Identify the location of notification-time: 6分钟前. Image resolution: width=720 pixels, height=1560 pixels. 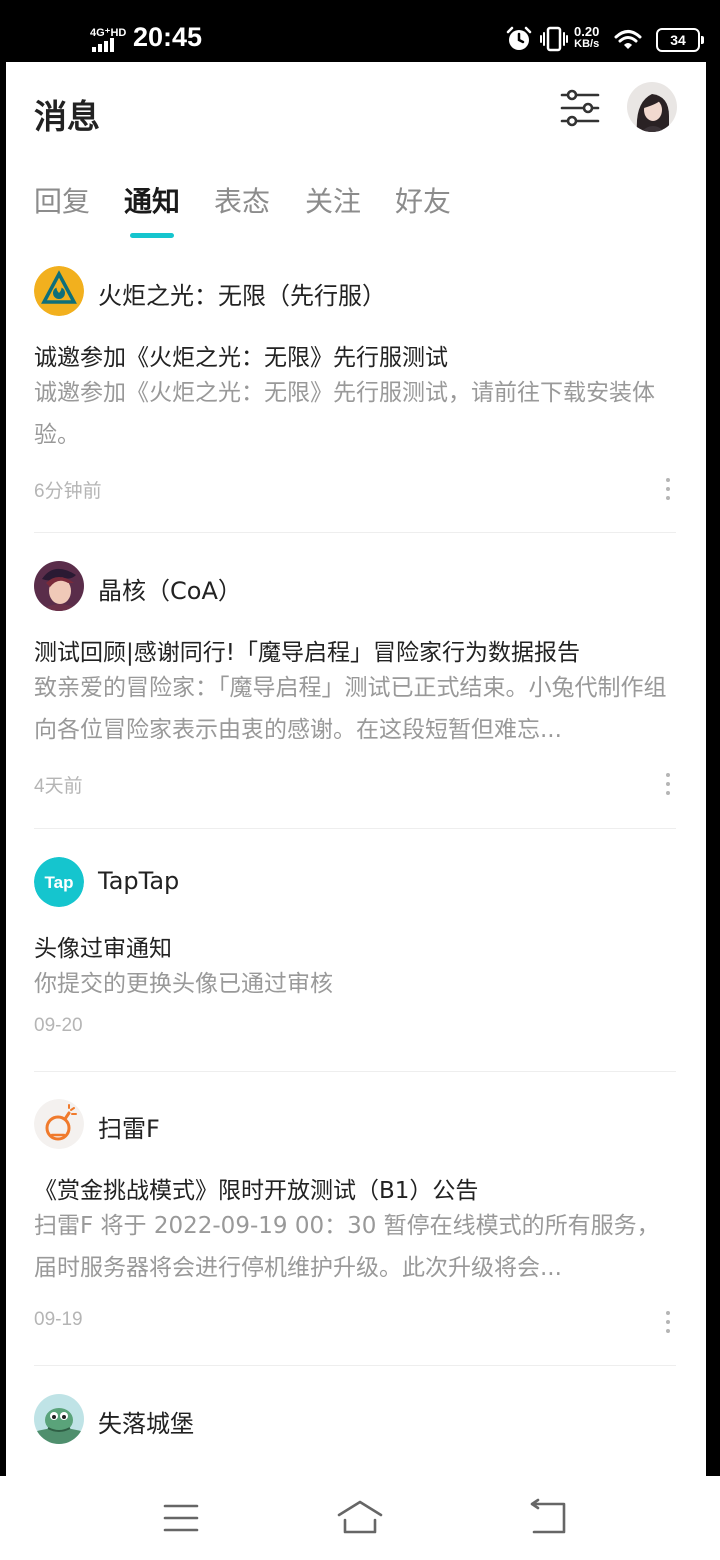
(68, 491).